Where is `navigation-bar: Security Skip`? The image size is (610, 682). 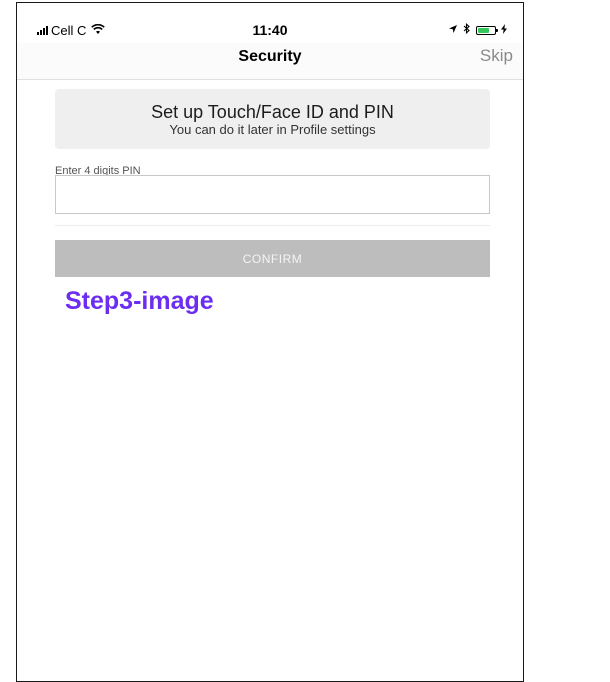 navigation-bar: Security Skip is located at coordinates (270, 61).